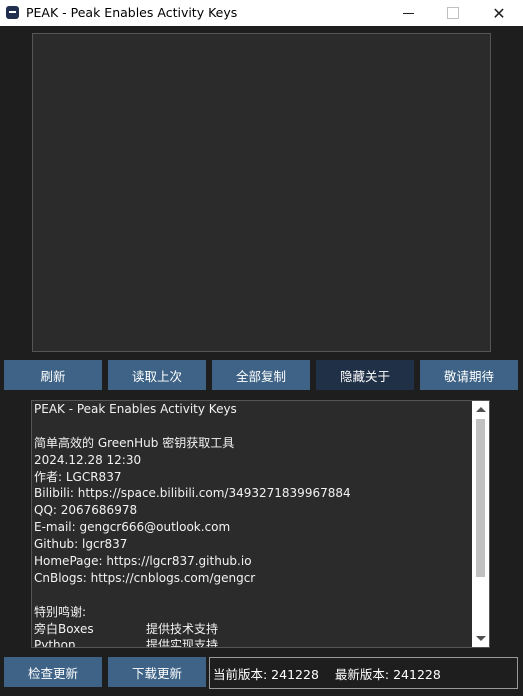 The width and height of the screenshot is (523, 696). I want to click on about-line: E-mail: gengcr666@outlook.com, so click(132, 527).